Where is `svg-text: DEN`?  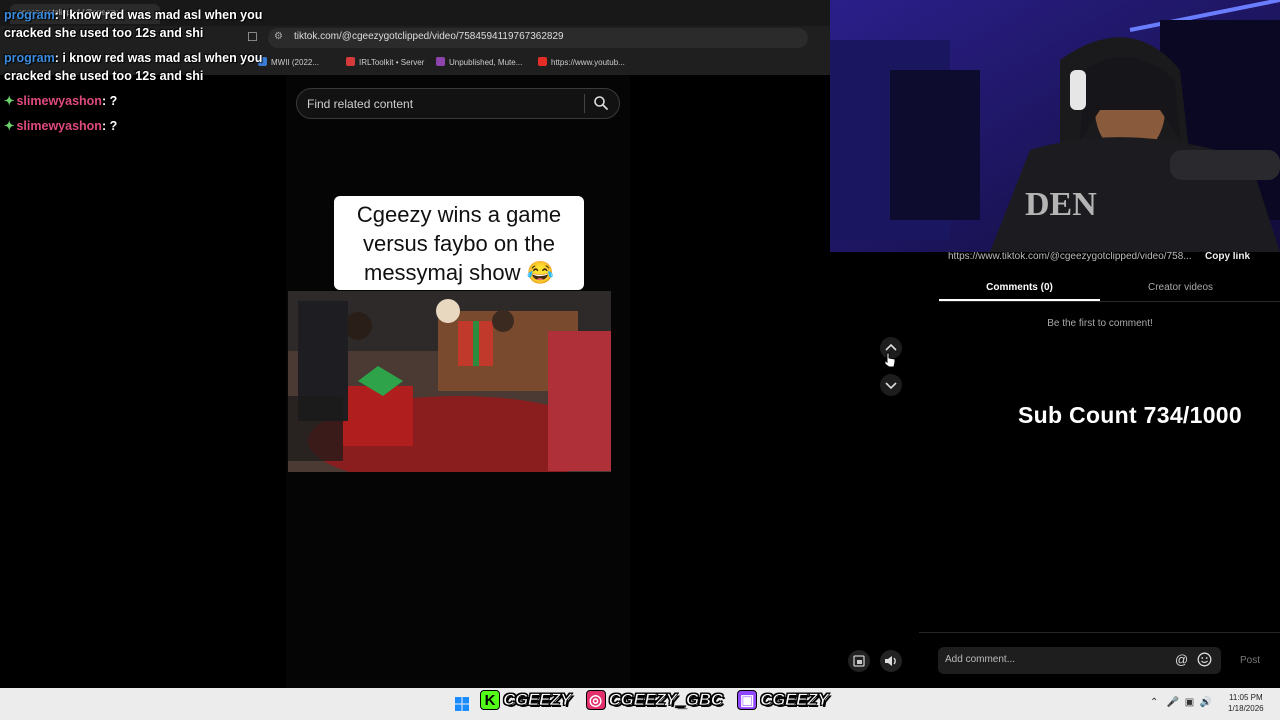 svg-text: DEN is located at coordinates (1061, 204).